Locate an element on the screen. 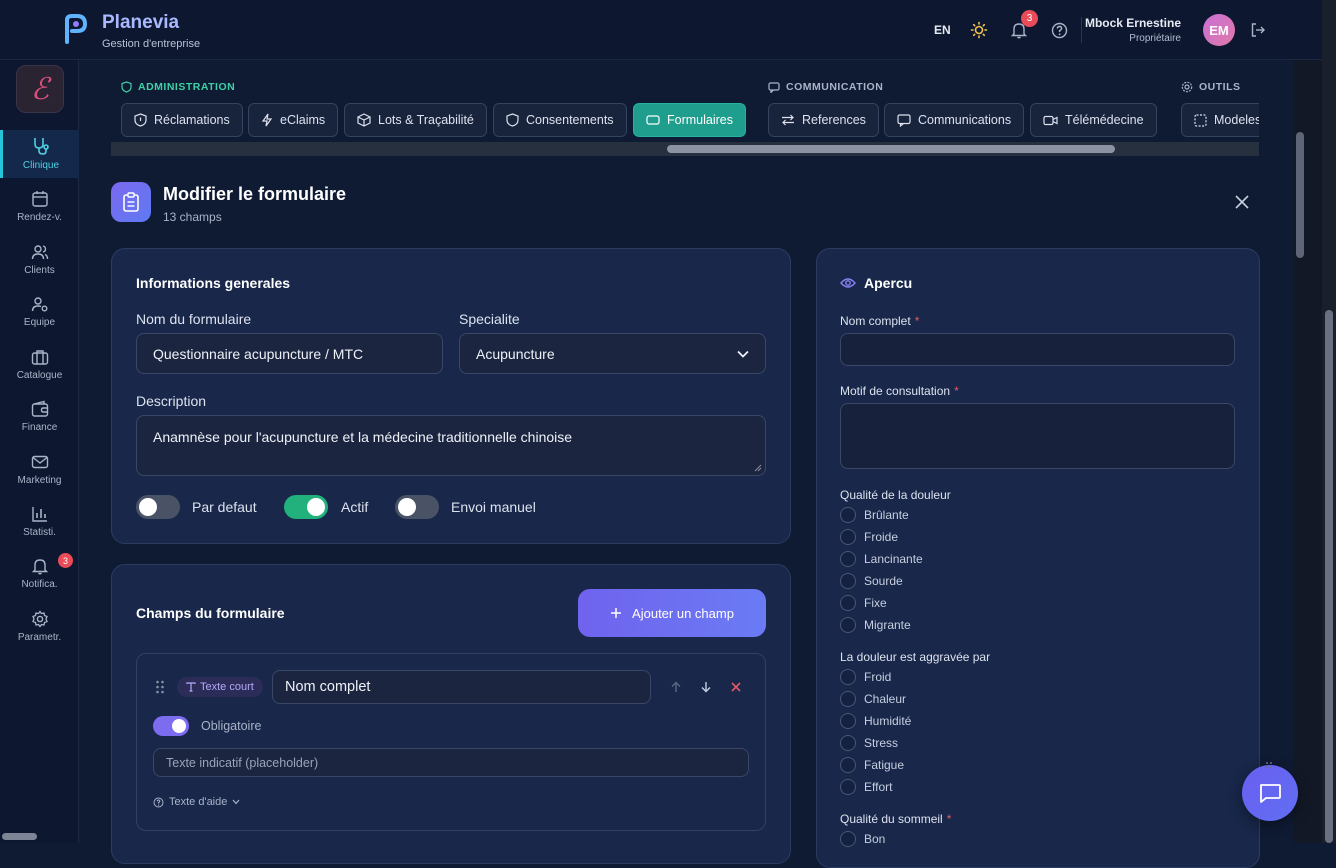  tabs-scrollbar-thumb is located at coordinates (891, 149).